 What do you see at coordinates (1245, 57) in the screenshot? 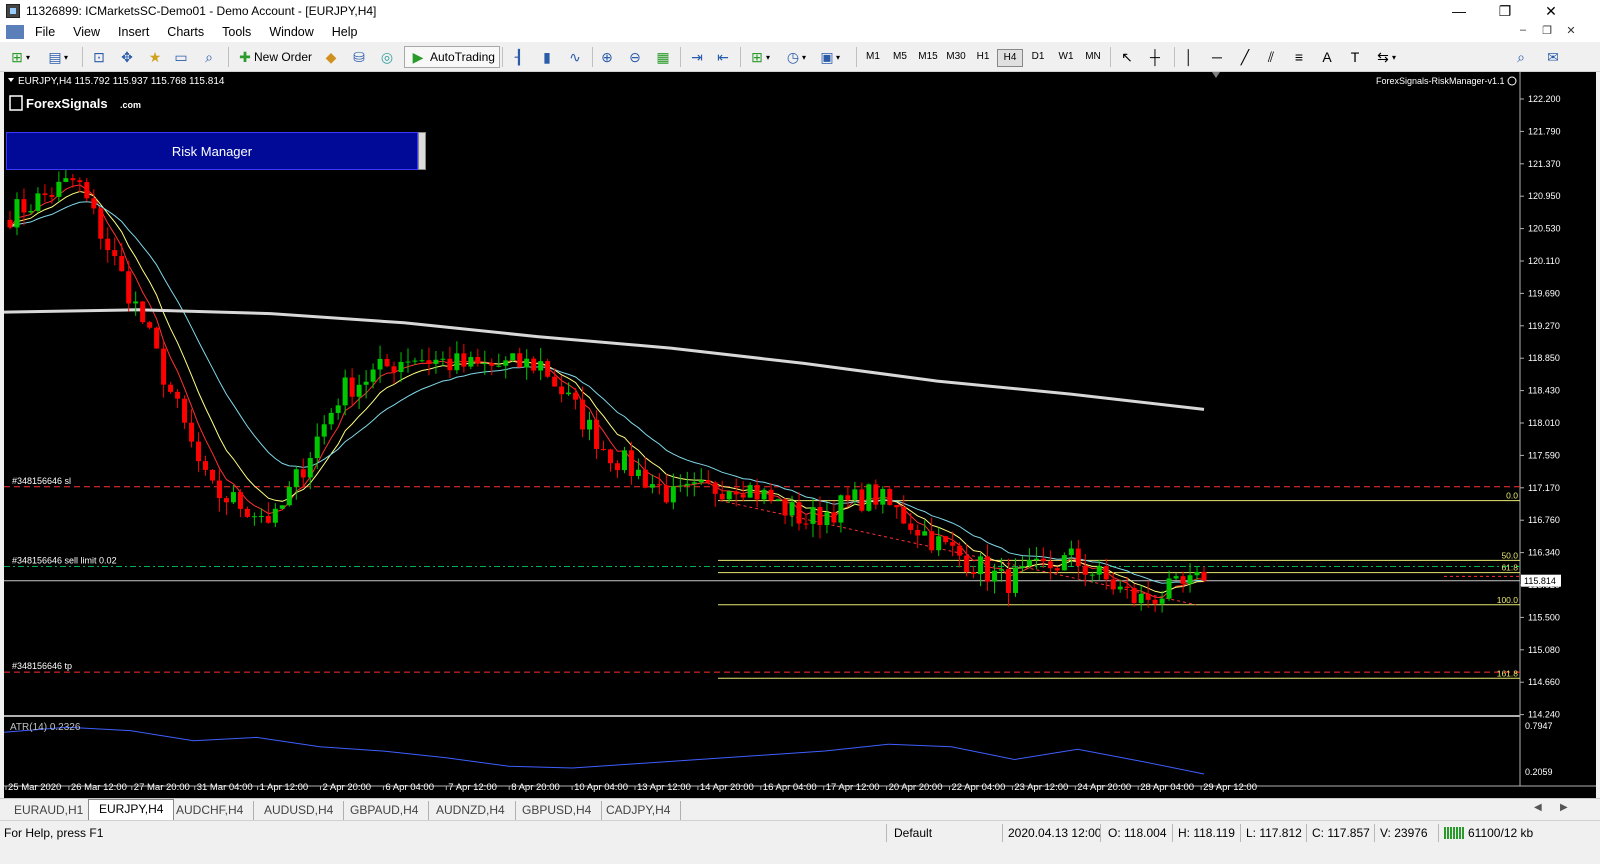
I see `trendline-button: ╱` at bounding box center [1245, 57].